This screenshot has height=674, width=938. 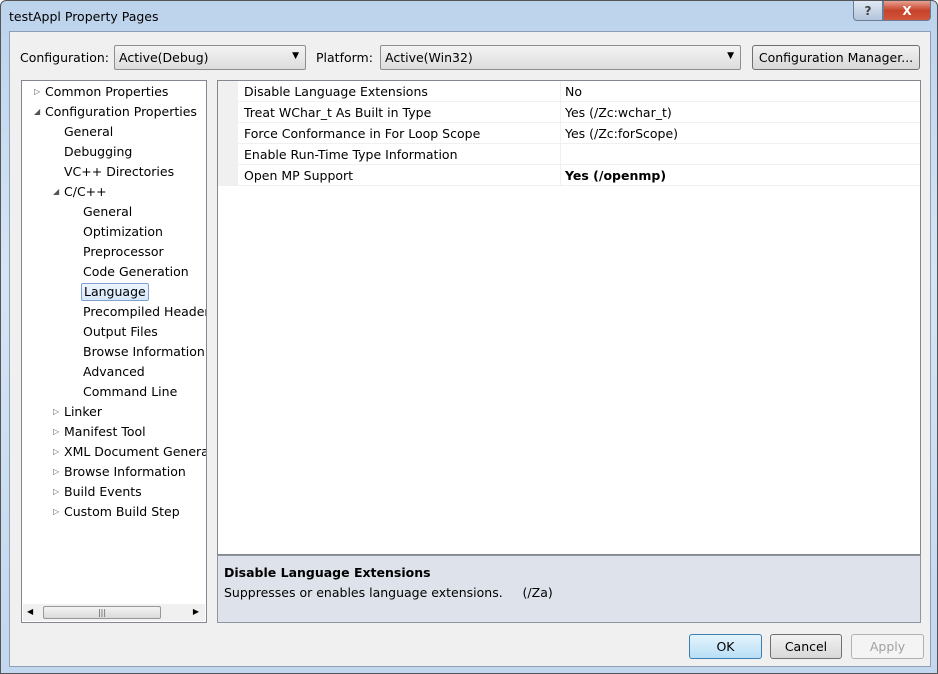 What do you see at coordinates (121, 112) in the screenshot?
I see `tree-item: Configuration Properties` at bounding box center [121, 112].